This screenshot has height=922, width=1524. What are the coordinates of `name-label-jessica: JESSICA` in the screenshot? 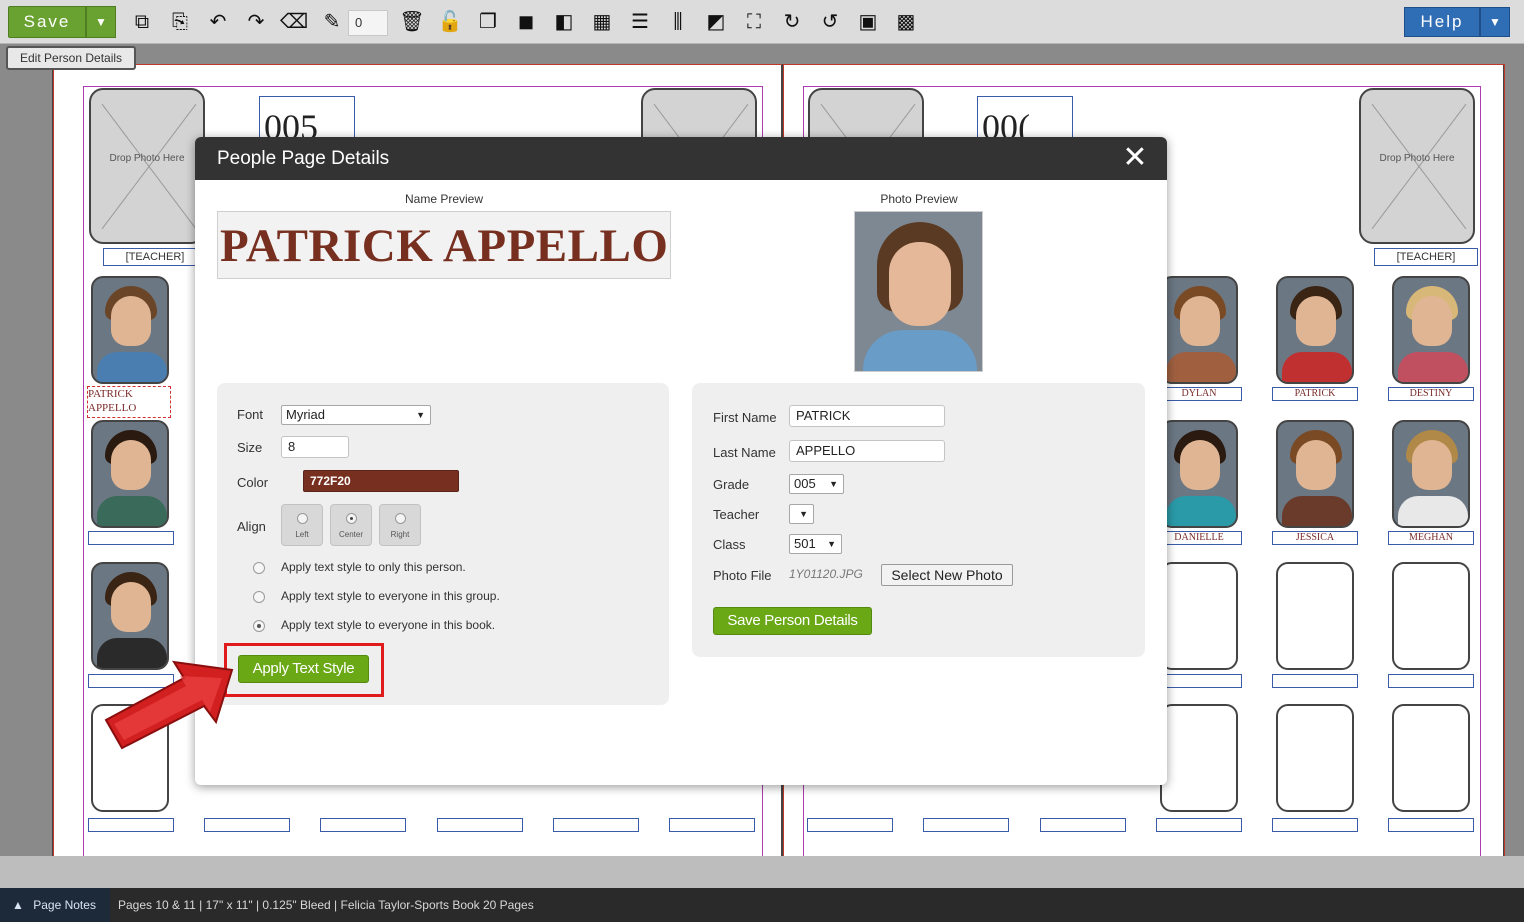 It's located at (1315, 538).